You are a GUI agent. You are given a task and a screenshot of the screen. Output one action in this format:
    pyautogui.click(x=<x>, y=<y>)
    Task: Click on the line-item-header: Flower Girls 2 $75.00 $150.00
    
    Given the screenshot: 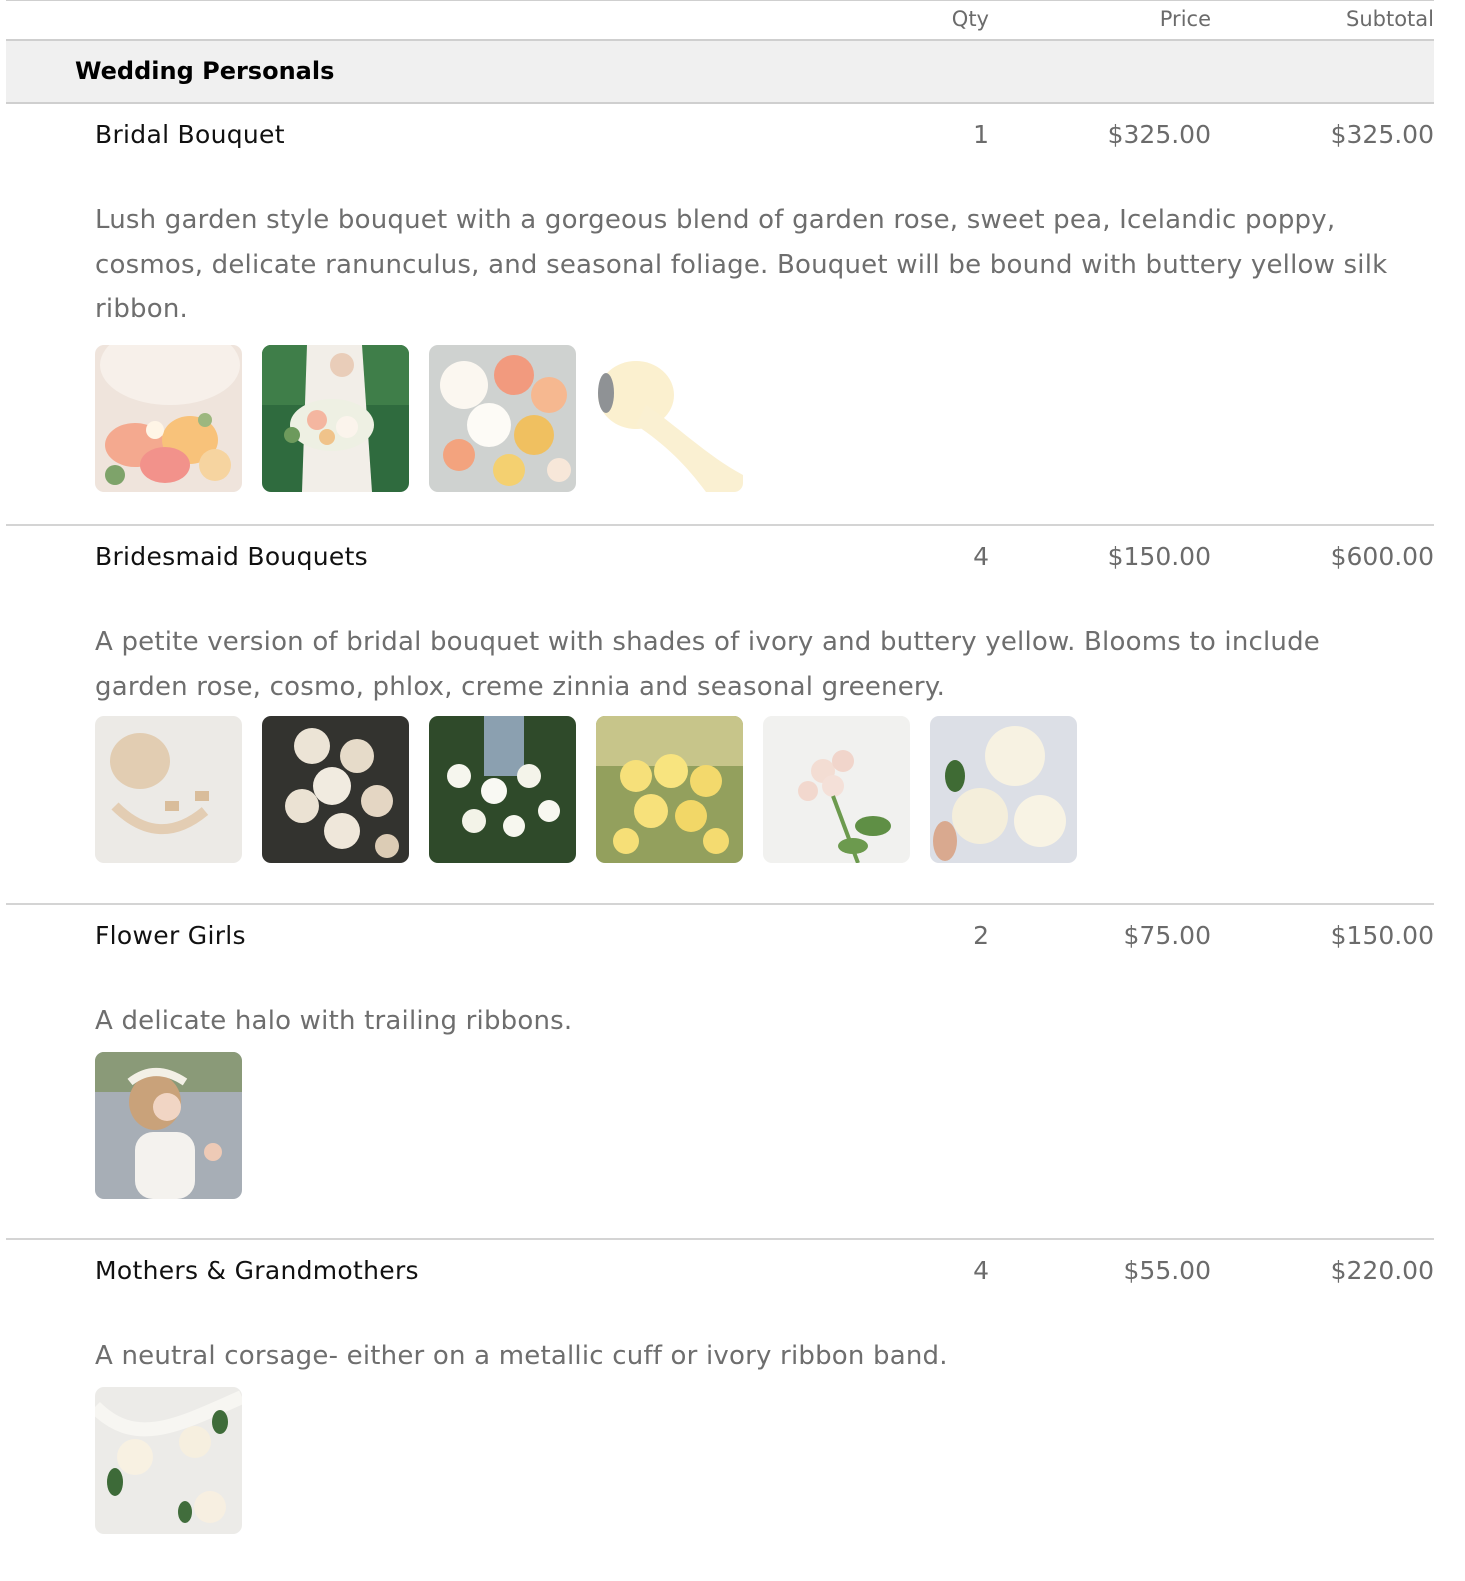 What is the action you would take?
    pyautogui.click(x=720, y=938)
    